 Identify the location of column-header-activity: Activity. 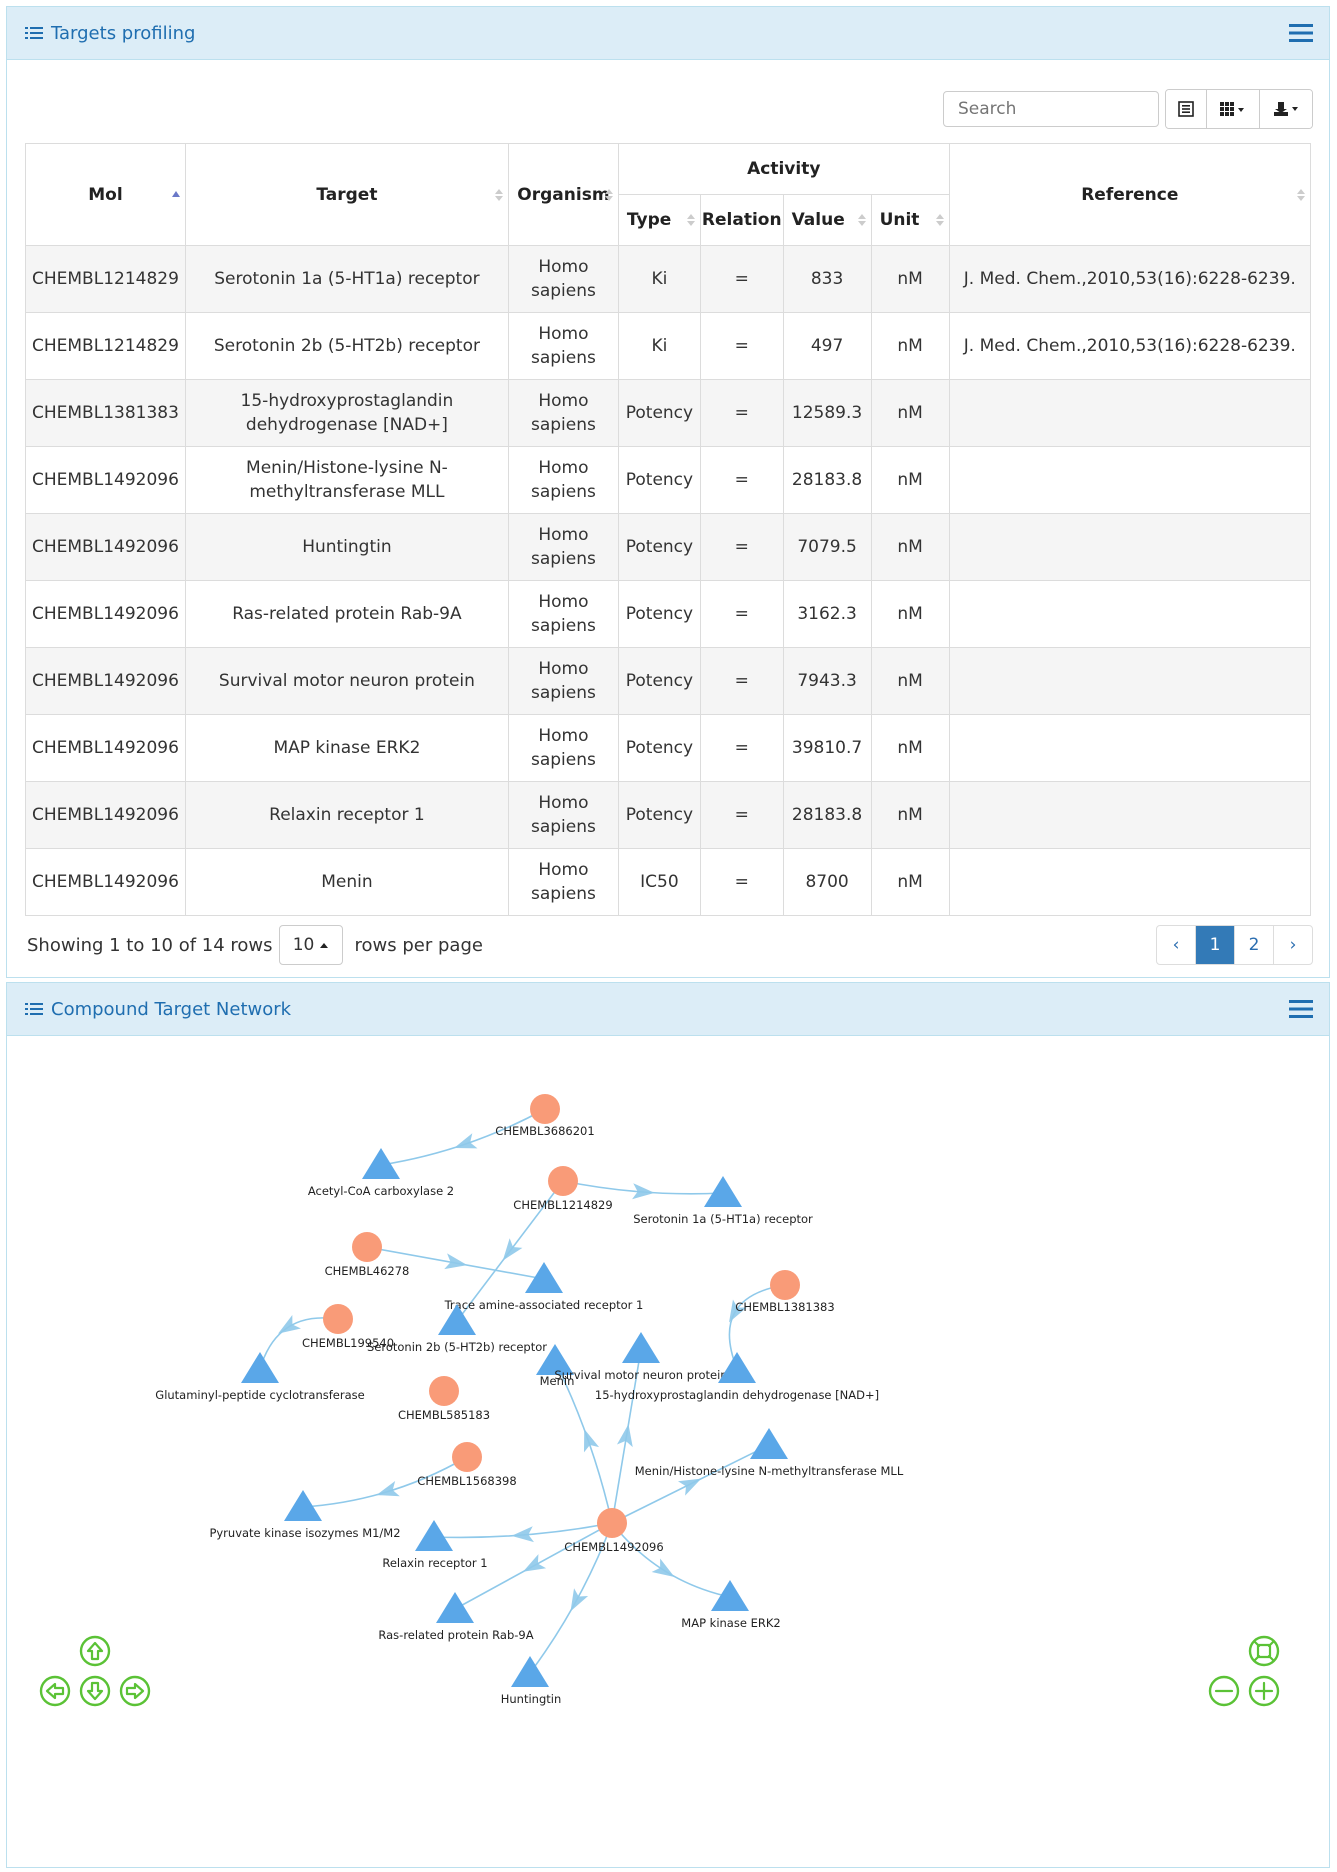
(783, 169).